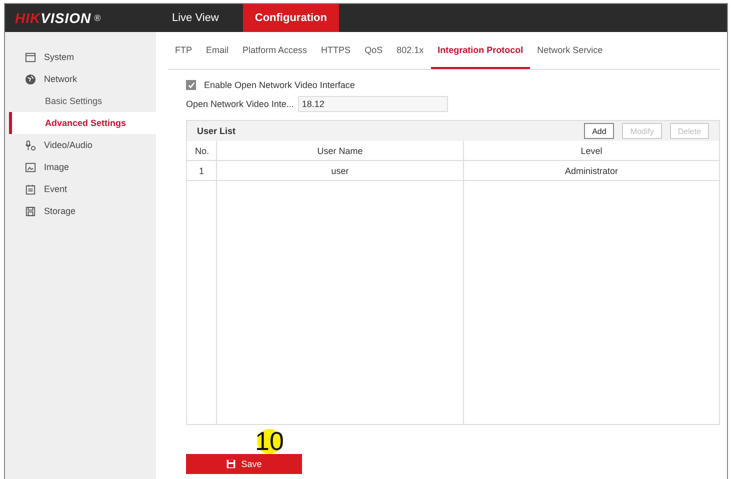 The image size is (732, 479). I want to click on settings-tab: Email, so click(217, 50).